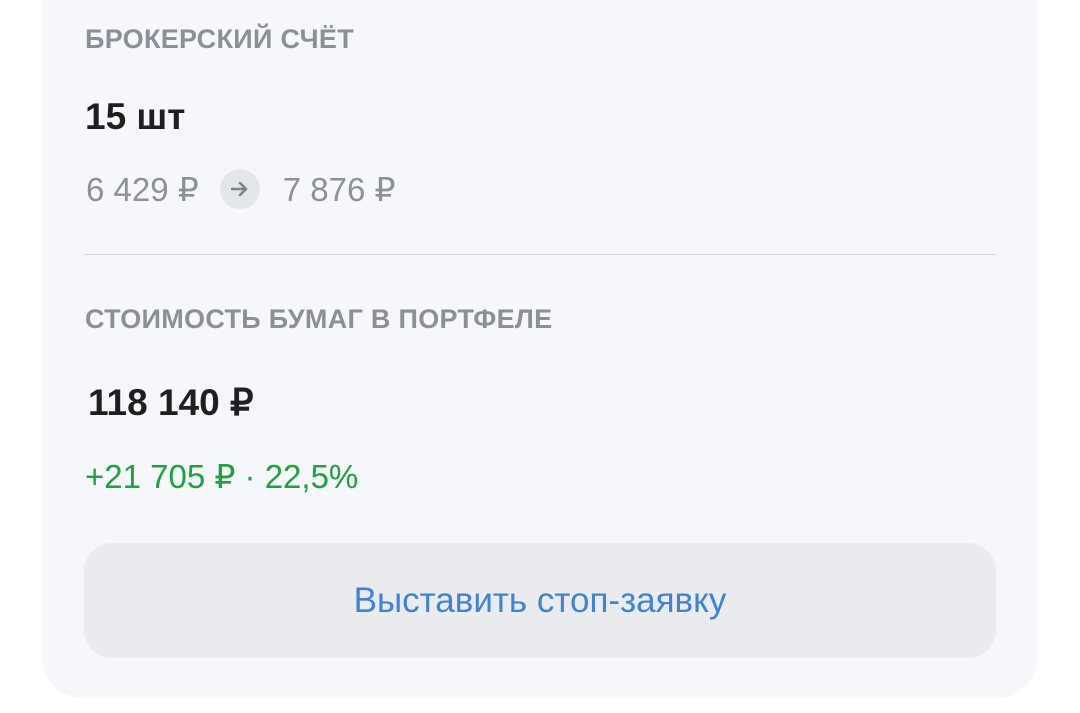 This screenshot has width=1080, height=713. I want to click on stop-order-button-label: Выставить стоп-заявку, so click(540, 600).